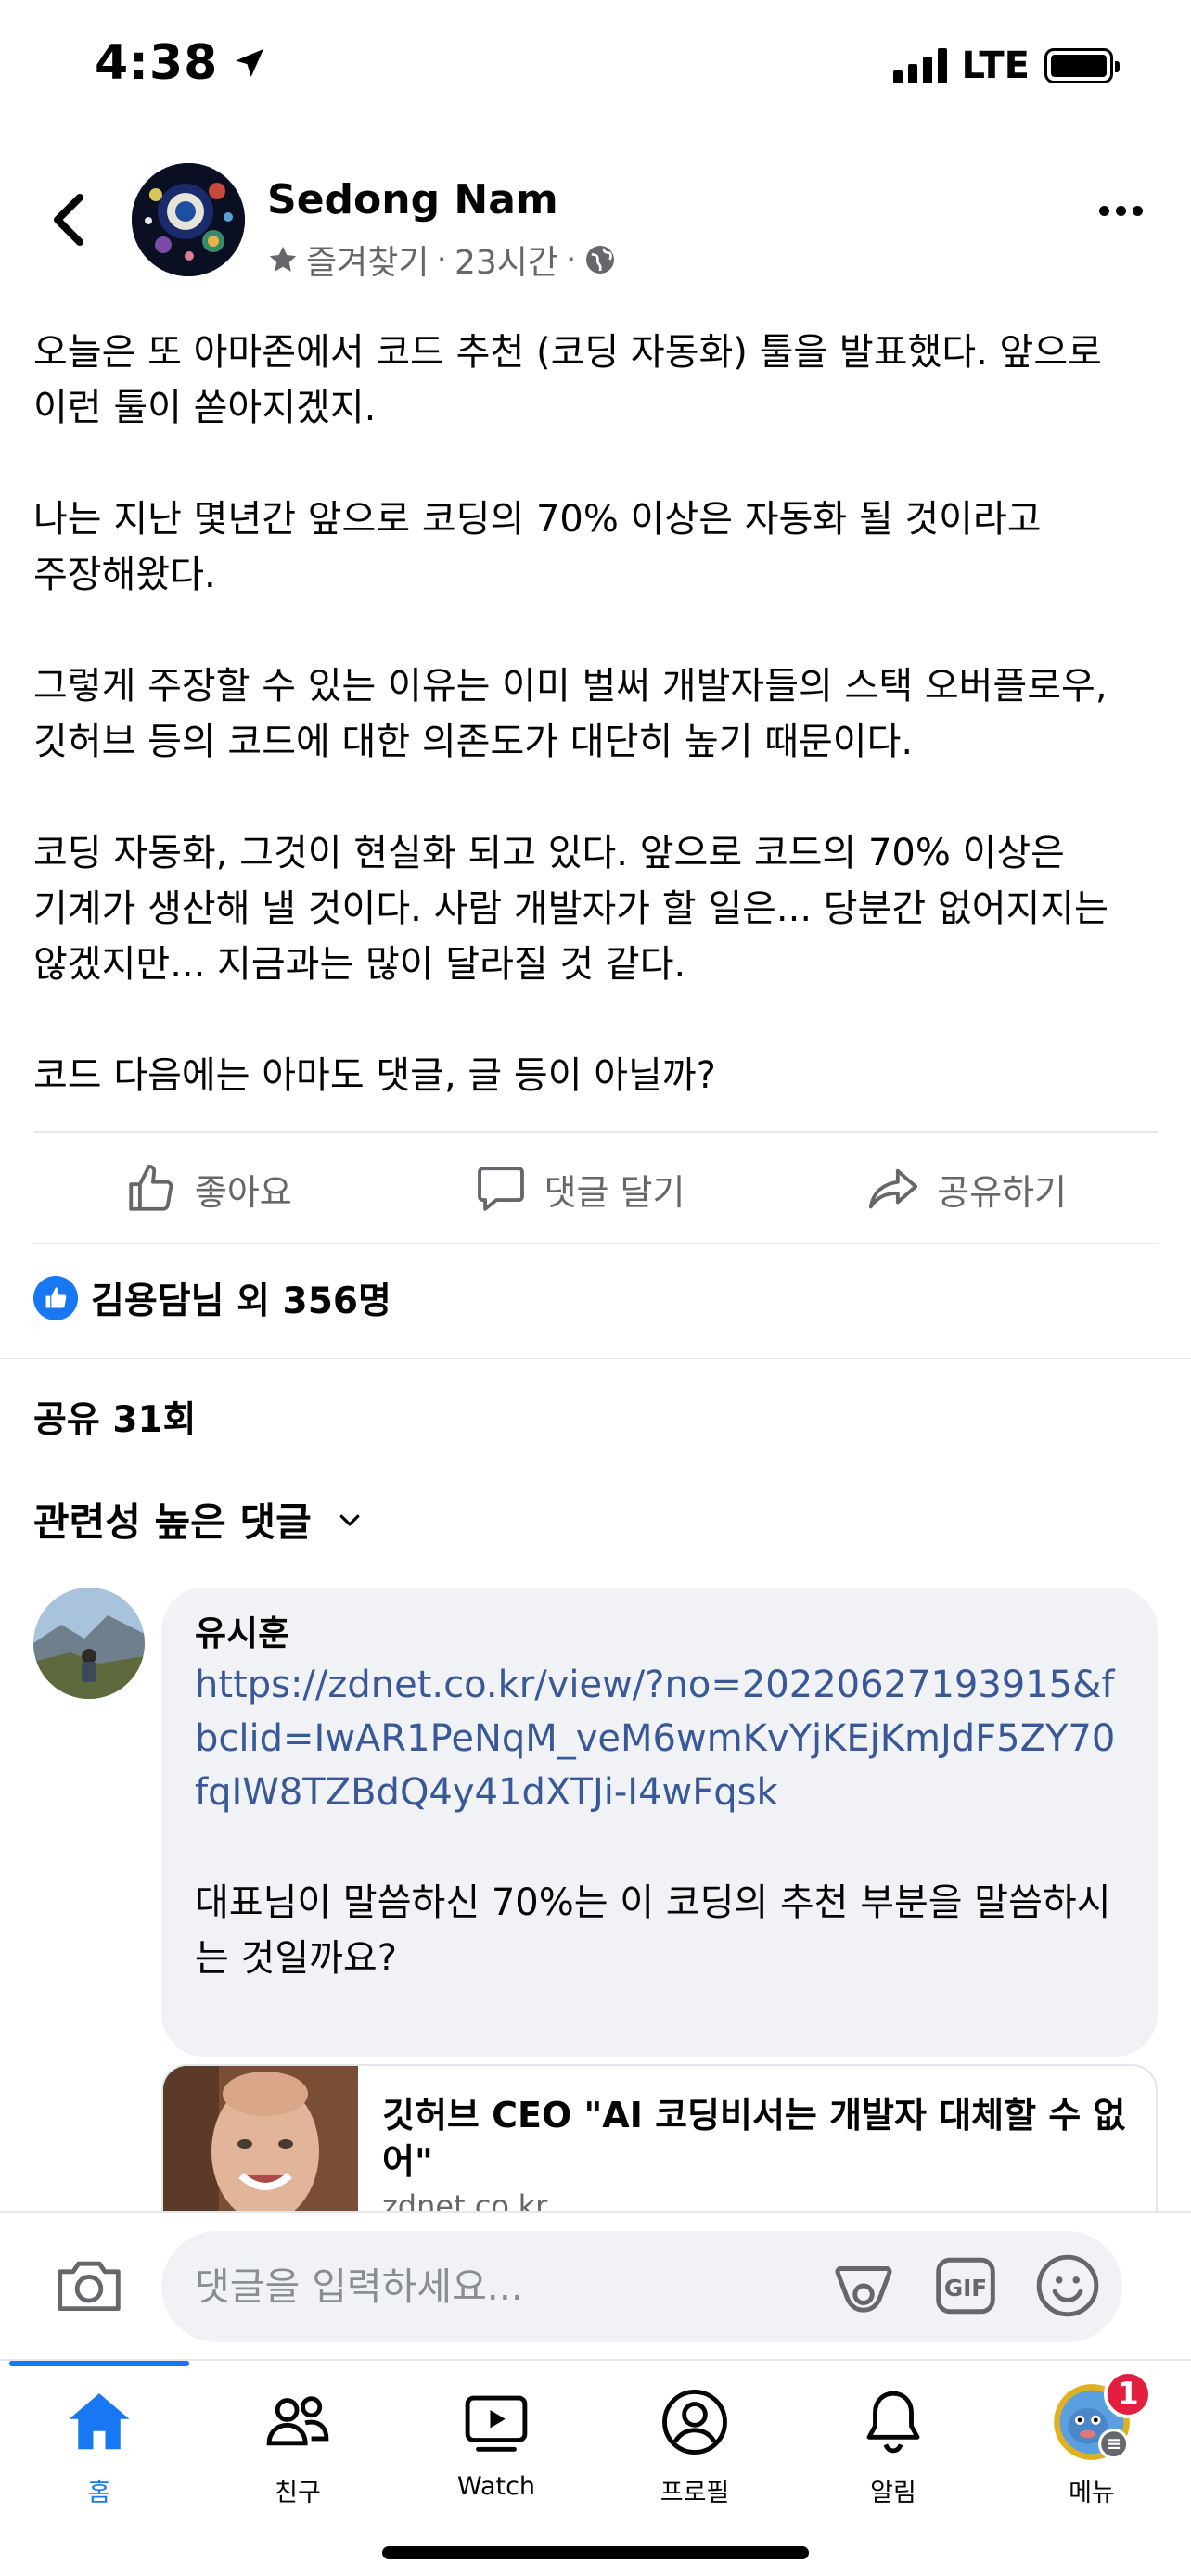  I want to click on composer-icons: GIF, so click(966, 2285).